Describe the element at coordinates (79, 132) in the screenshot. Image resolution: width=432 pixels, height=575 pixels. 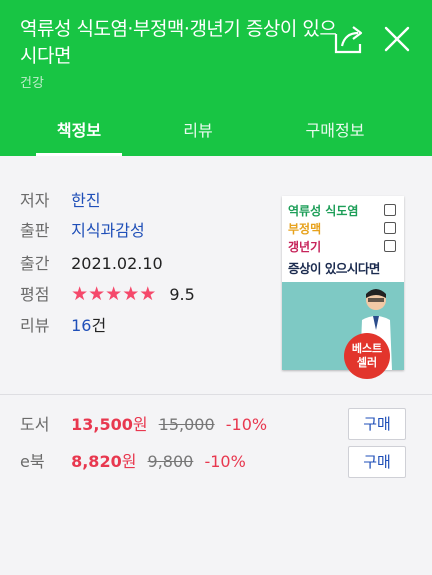
I see `tab-book-info: 책정보` at that location.